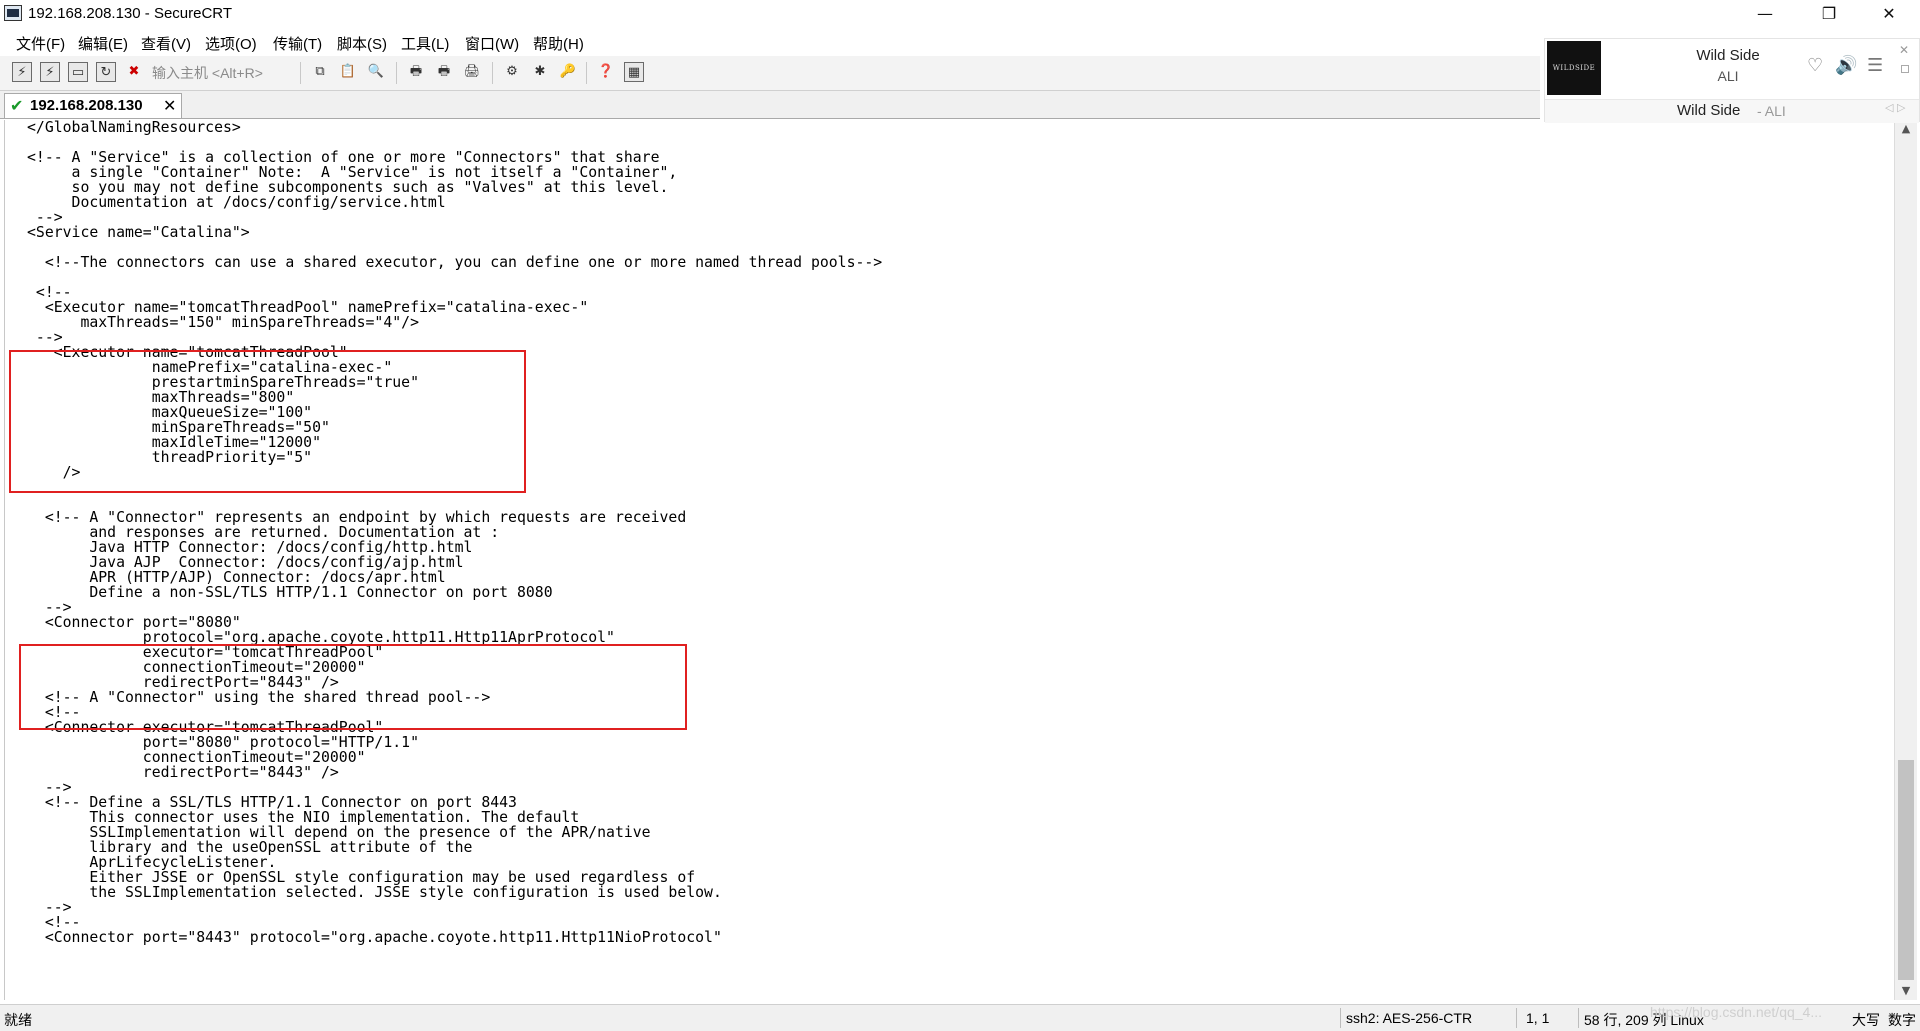  I want to click on session-tab-bar: ✔ 192.168.208.130 ✕, so click(770, 105).